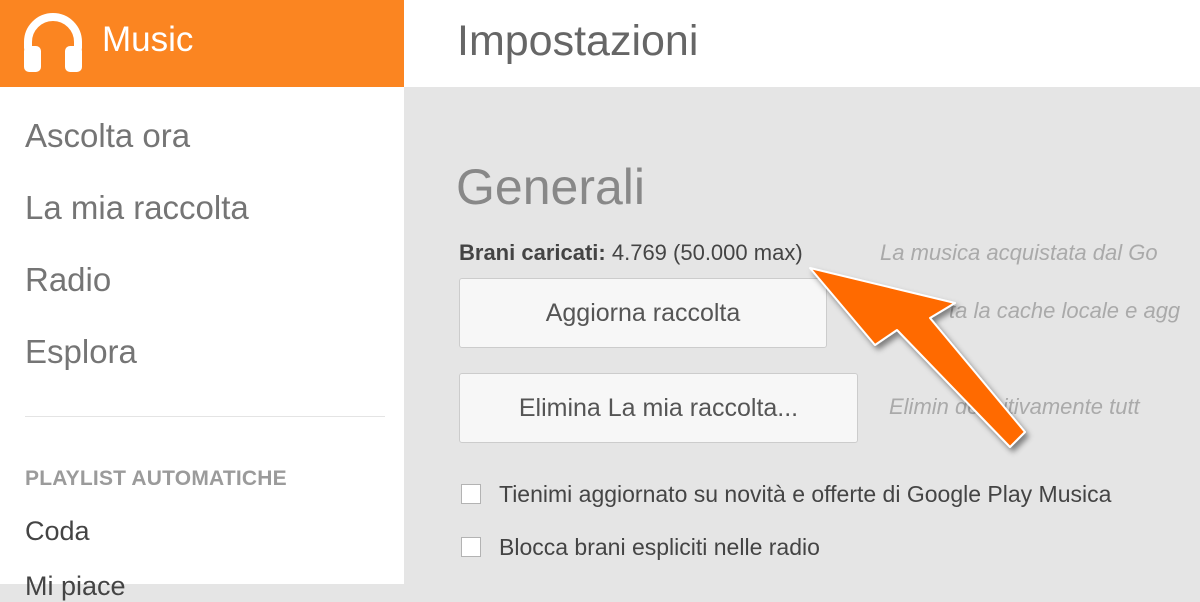 The width and height of the screenshot is (1200, 602). I want to click on page-title: Impostazioni, so click(578, 41).